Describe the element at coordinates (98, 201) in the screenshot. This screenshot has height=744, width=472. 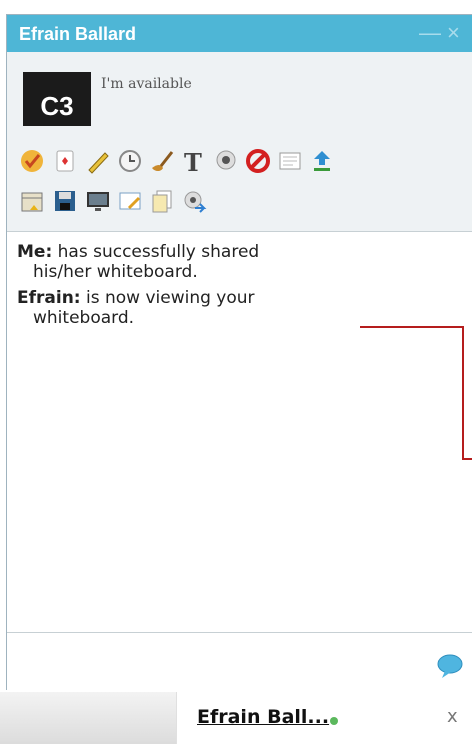
I see `monitor-icon` at that location.